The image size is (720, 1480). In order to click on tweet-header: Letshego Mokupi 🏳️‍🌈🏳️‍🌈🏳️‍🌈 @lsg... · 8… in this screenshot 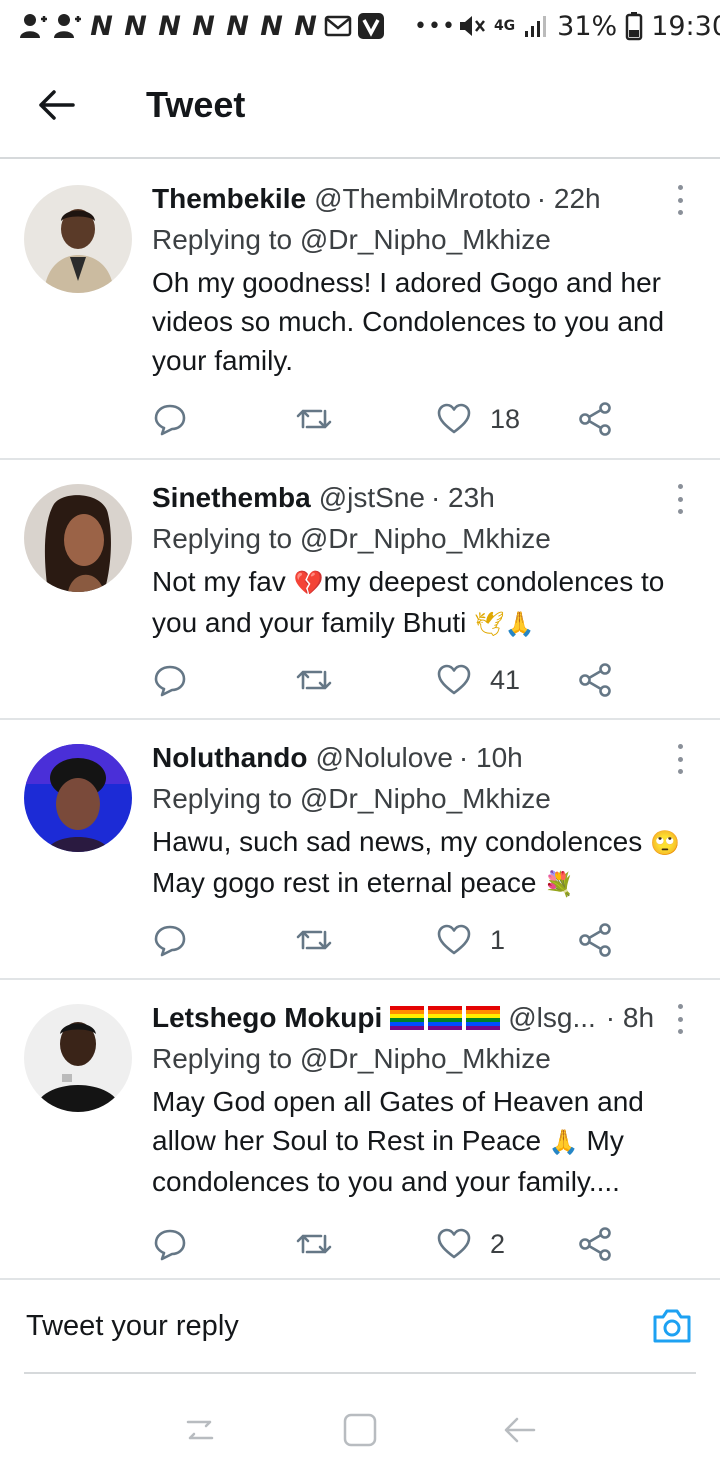, I will do `click(426, 1018)`.